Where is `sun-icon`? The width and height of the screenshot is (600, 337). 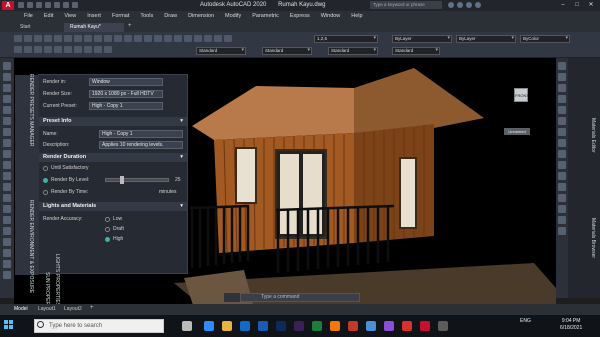 sun-icon is located at coordinates (88, 49).